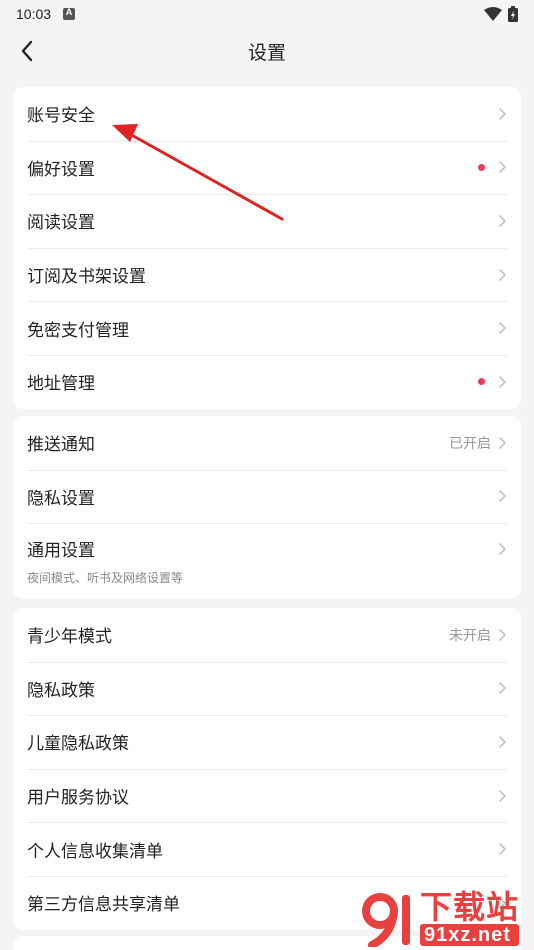  What do you see at coordinates (267, 14) in the screenshot?
I see `status-bar: 10:03` at bounding box center [267, 14].